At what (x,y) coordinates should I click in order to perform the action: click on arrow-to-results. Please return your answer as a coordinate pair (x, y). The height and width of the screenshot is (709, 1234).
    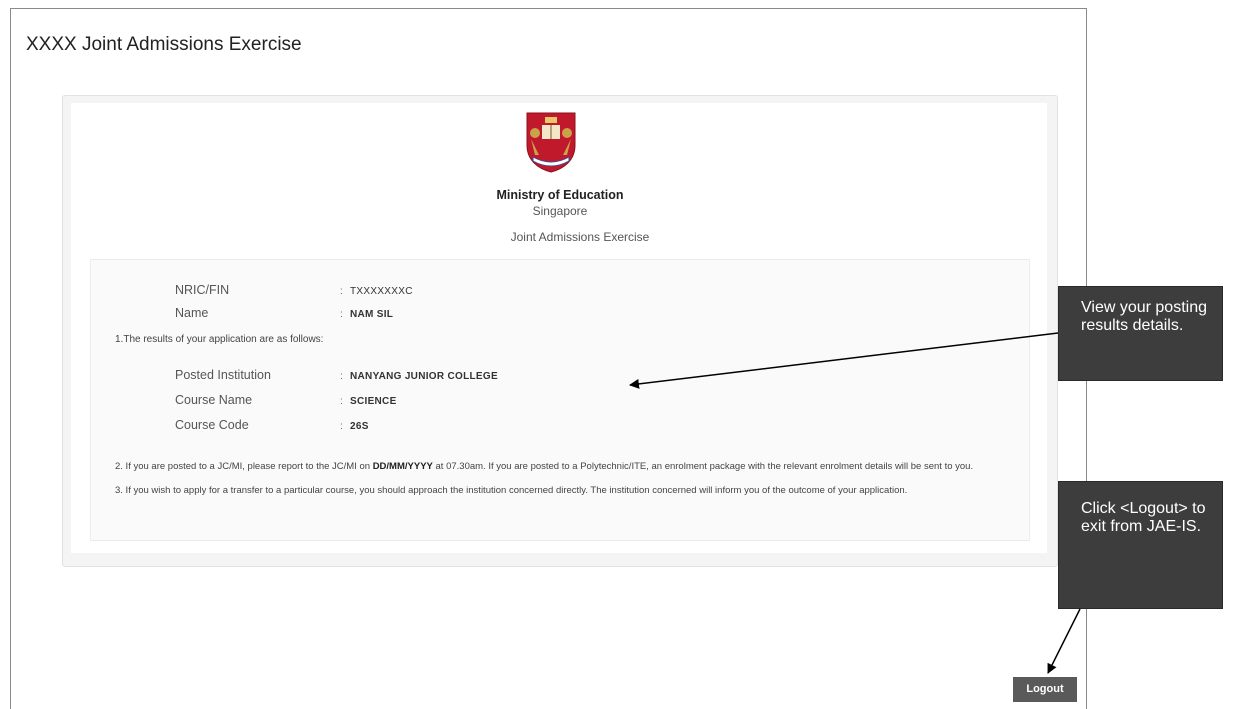
    Looking at the image, I should click on (844, 360).